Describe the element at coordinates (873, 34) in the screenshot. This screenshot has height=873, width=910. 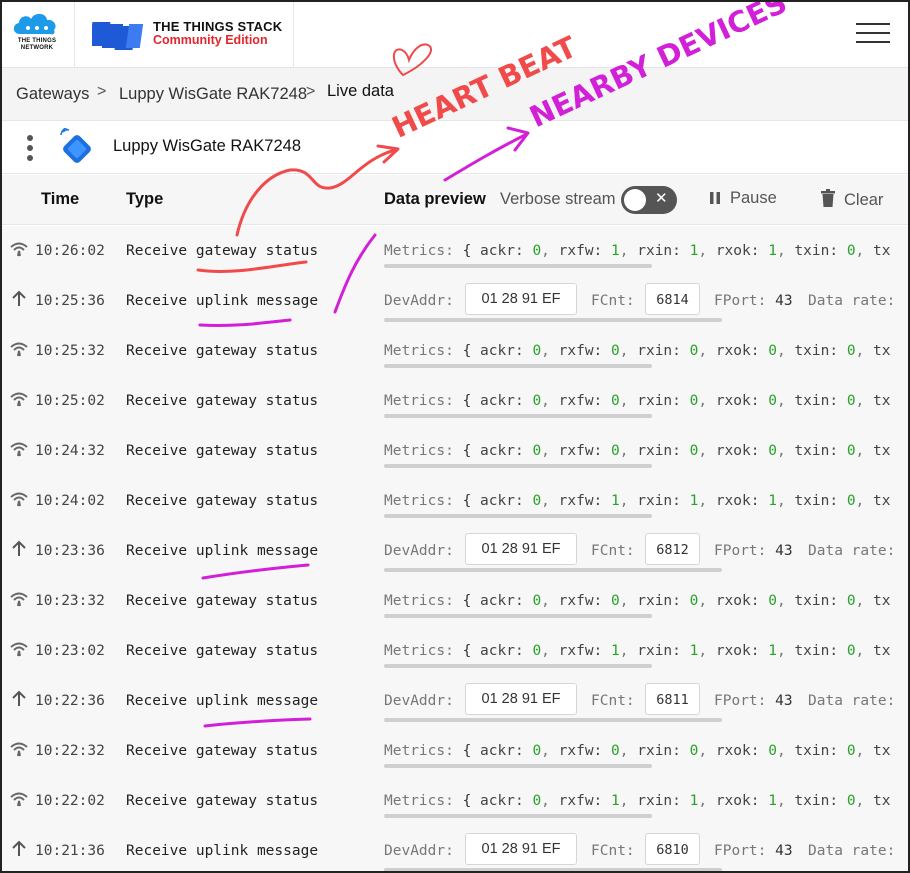
I see `hamburger-menu-icon` at that location.